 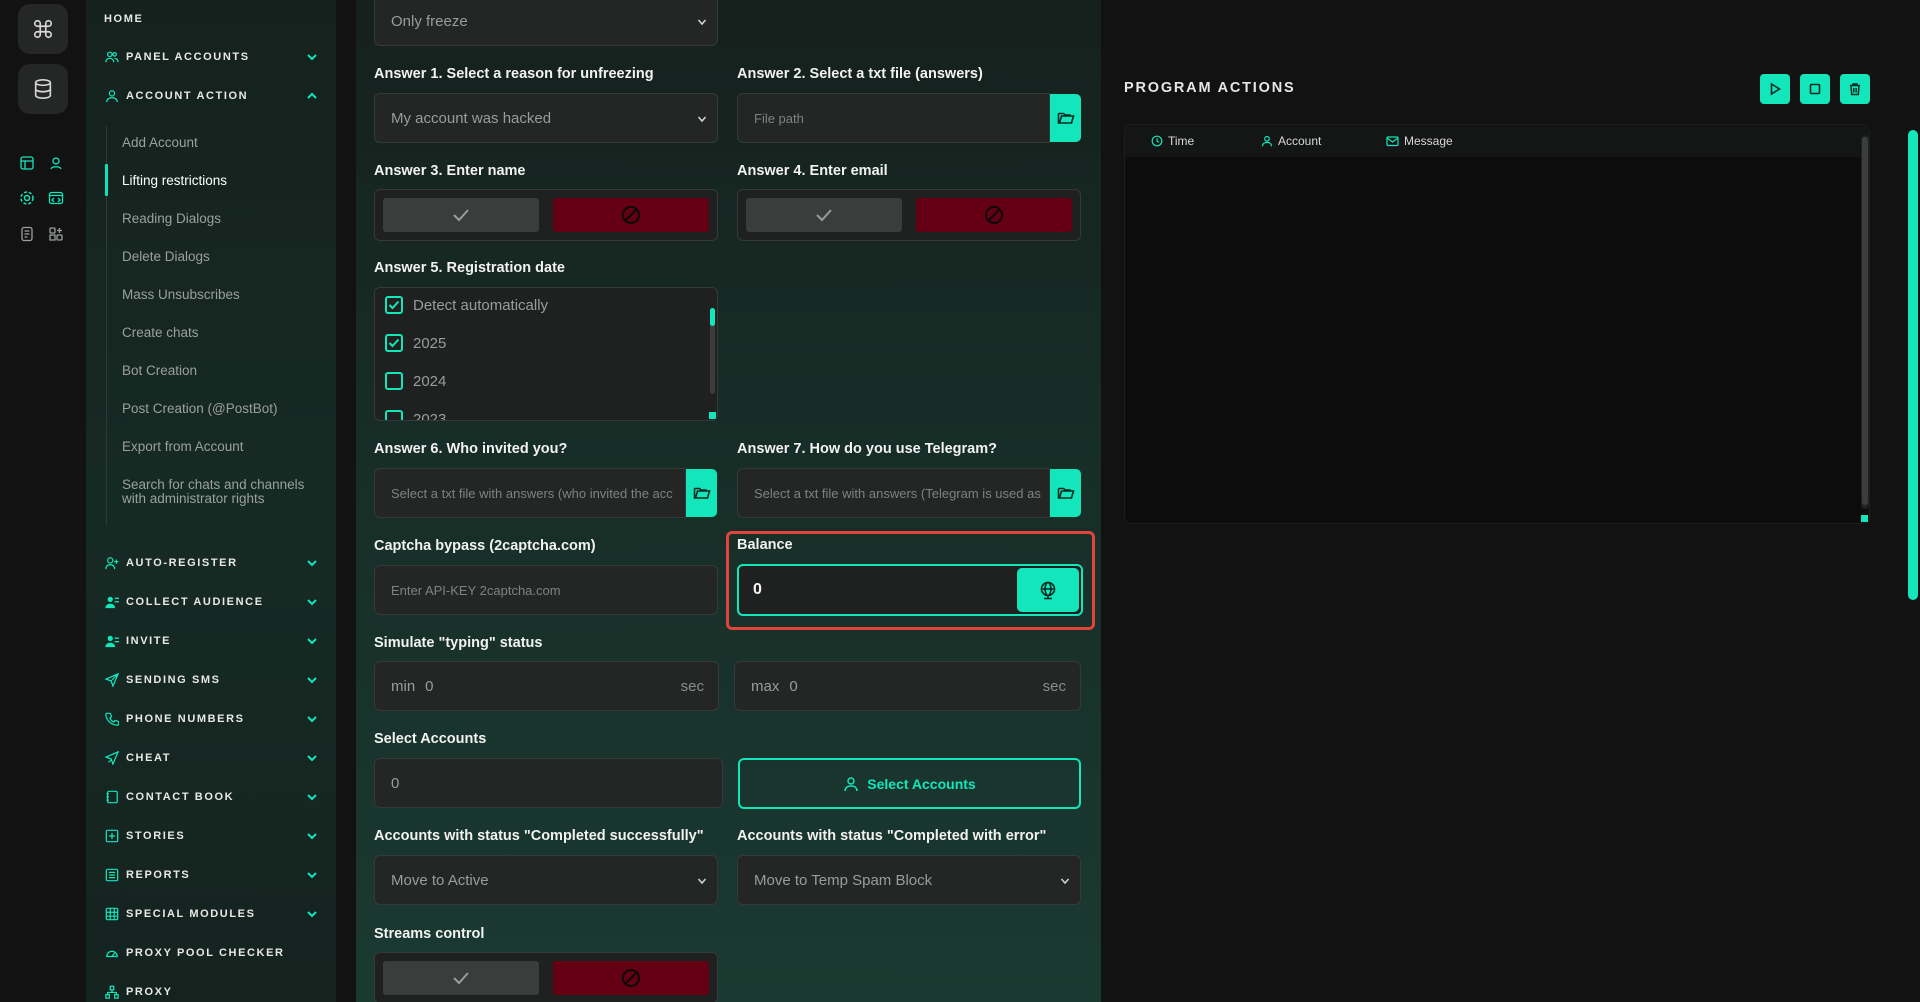 I want to click on sidebar-item-label: INVITE, so click(x=149, y=641).